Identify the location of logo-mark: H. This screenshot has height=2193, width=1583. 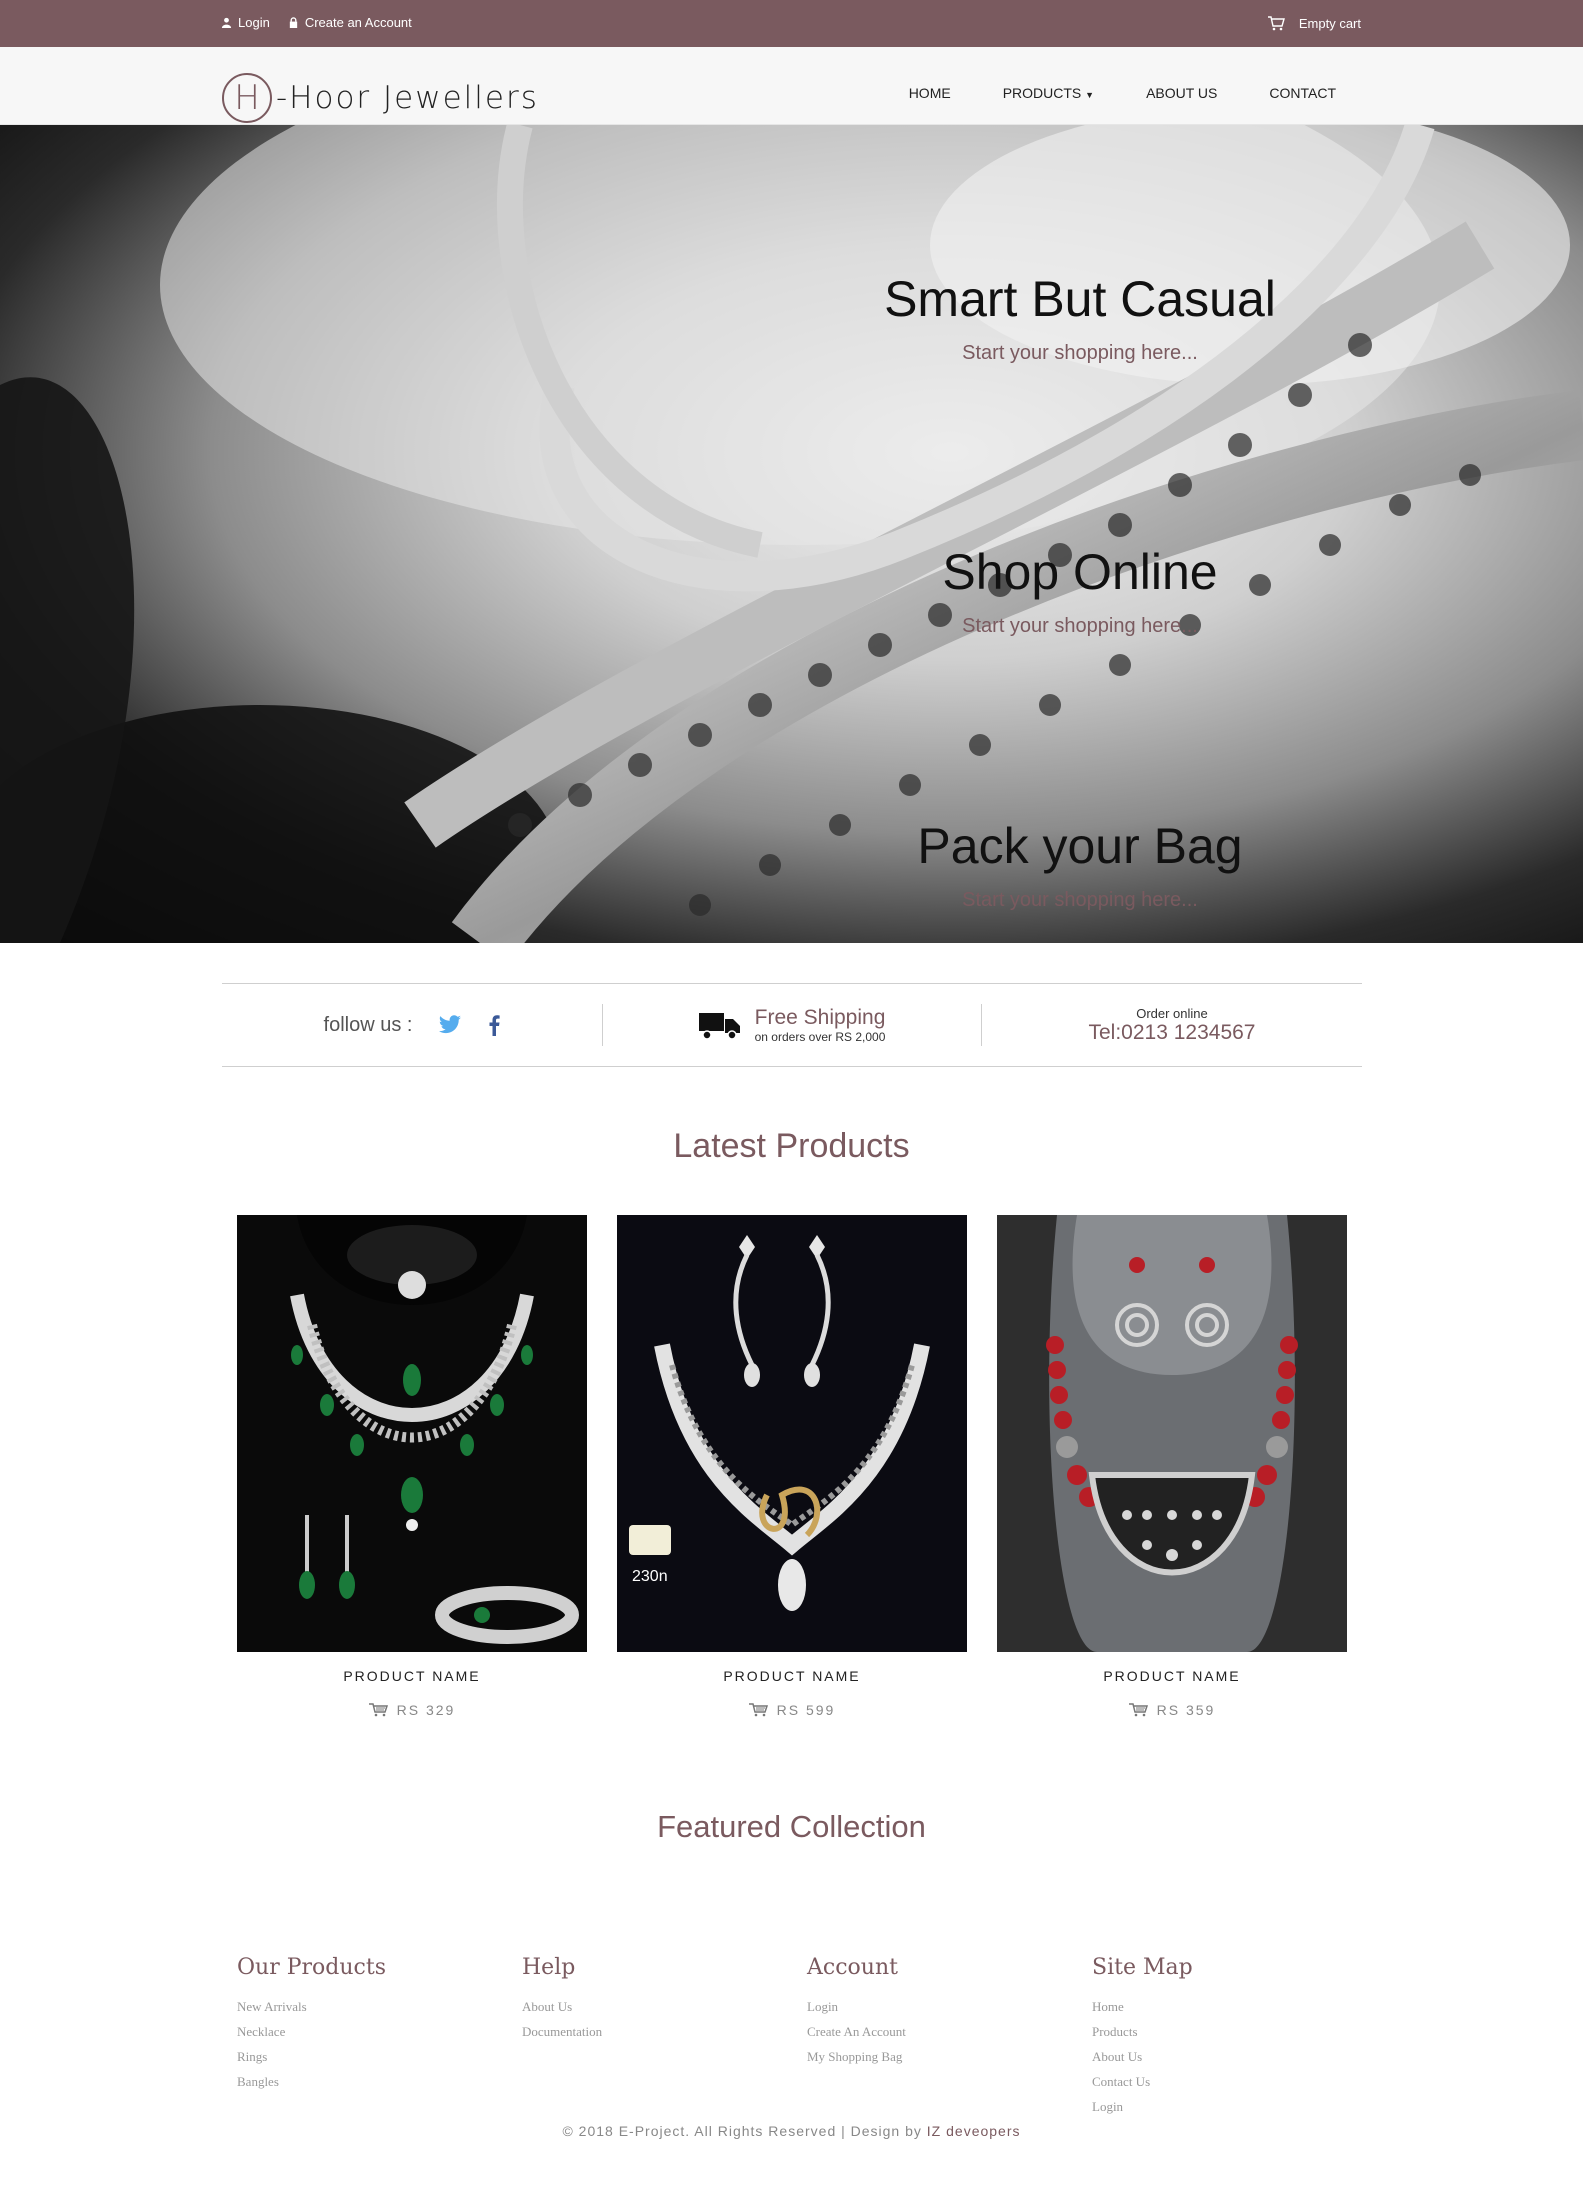
(247, 98).